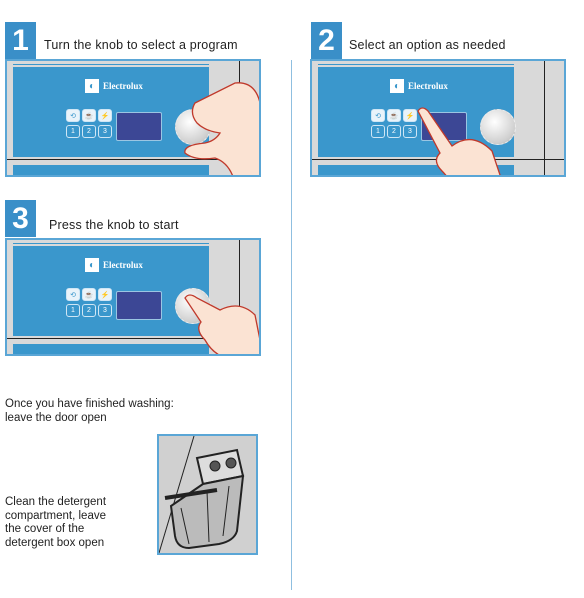 Image resolution: width=584 pixels, height=598 pixels. I want to click on clean-line-1: Clean the detergent, so click(56, 502).